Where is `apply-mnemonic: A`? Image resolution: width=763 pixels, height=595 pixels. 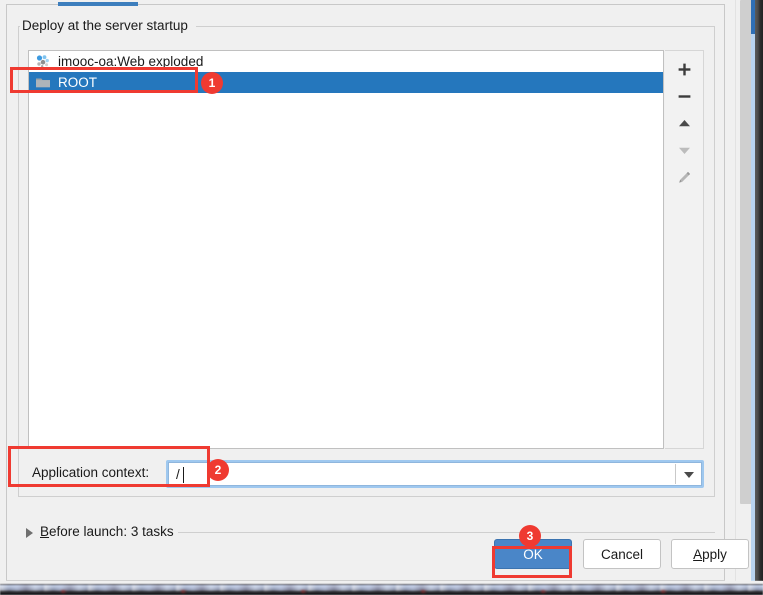
apply-mnemonic: A is located at coordinates (698, 554).